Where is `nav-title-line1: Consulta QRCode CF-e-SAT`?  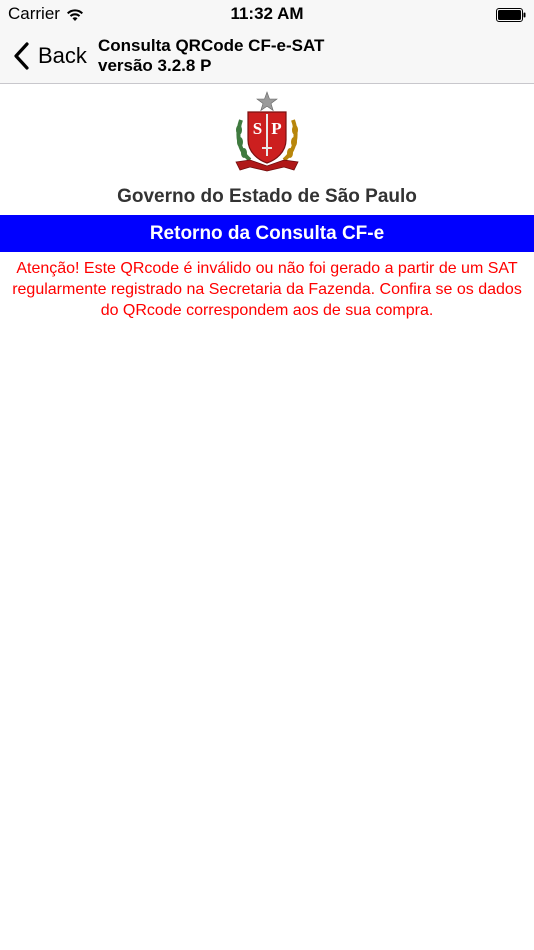 nav-title-line1: Consulta QRCode CF-e-SAT is located at coordinates (211, 45).